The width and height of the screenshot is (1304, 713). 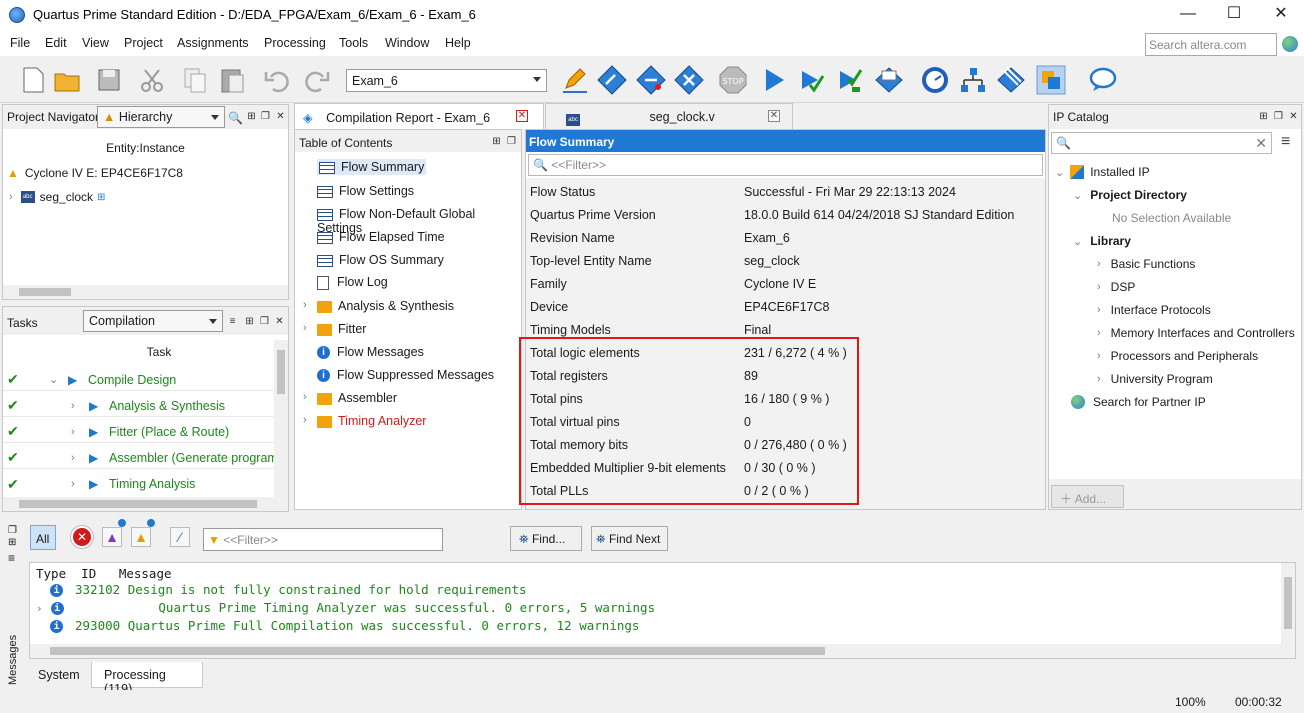 What do you see at coordinates (935, 80) in the screenshot?
I see `timing-analyzer-icon` at bounding box center [935, 80].